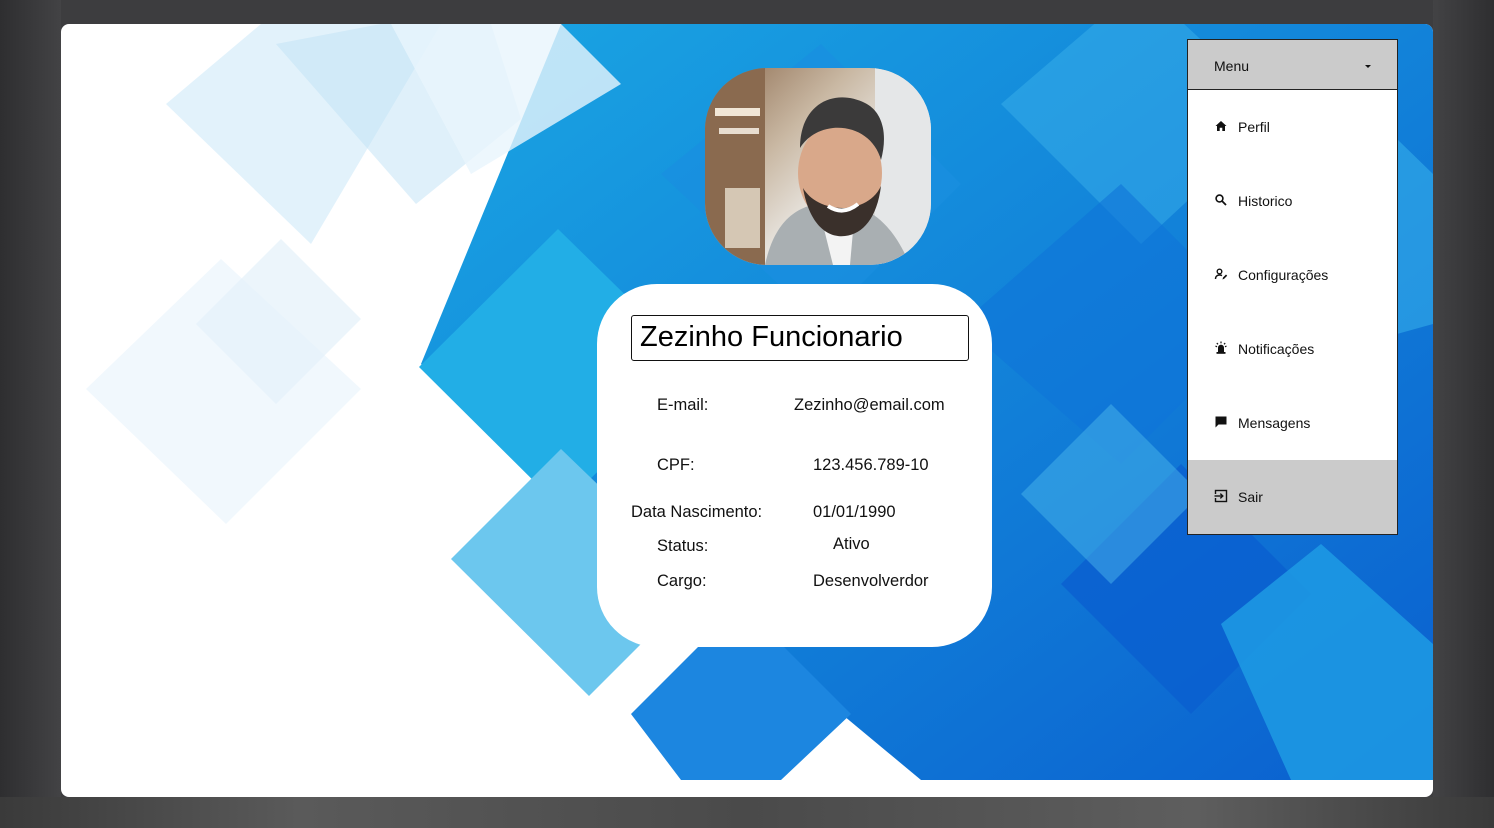 This screenshot has width=1494, height=828. I want to click on status-label: Status:, so click(683, 546).